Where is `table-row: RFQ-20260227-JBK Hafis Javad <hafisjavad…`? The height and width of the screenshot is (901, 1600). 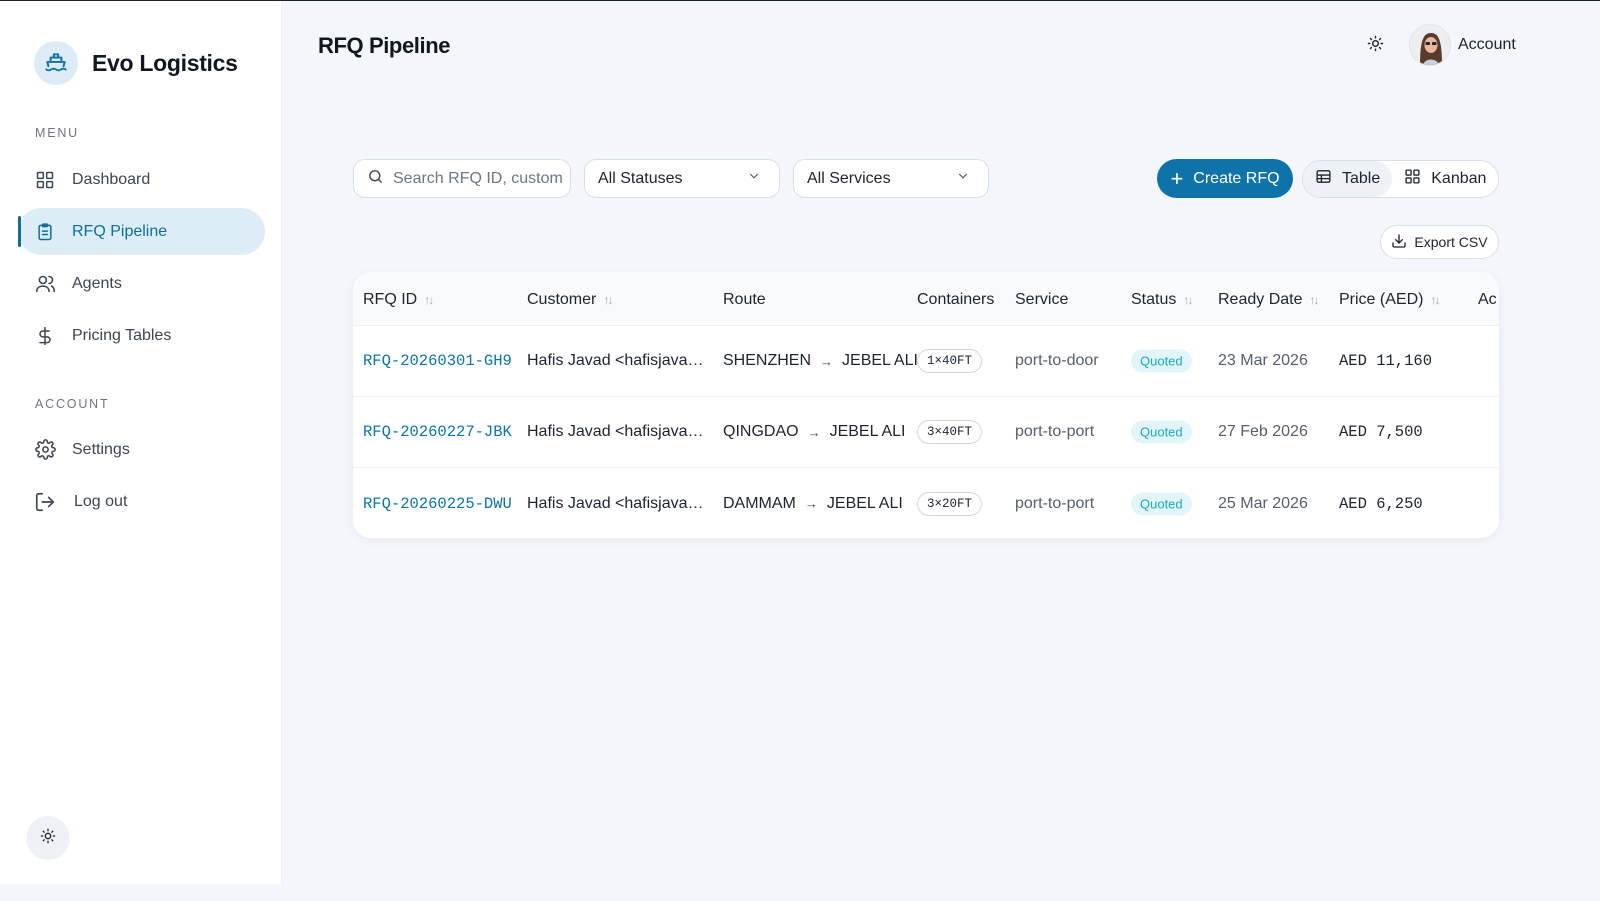 table-row: RFQ-20260227-JBK Hafis Javad <hafisjavad… is located at coordinates (926, 432).